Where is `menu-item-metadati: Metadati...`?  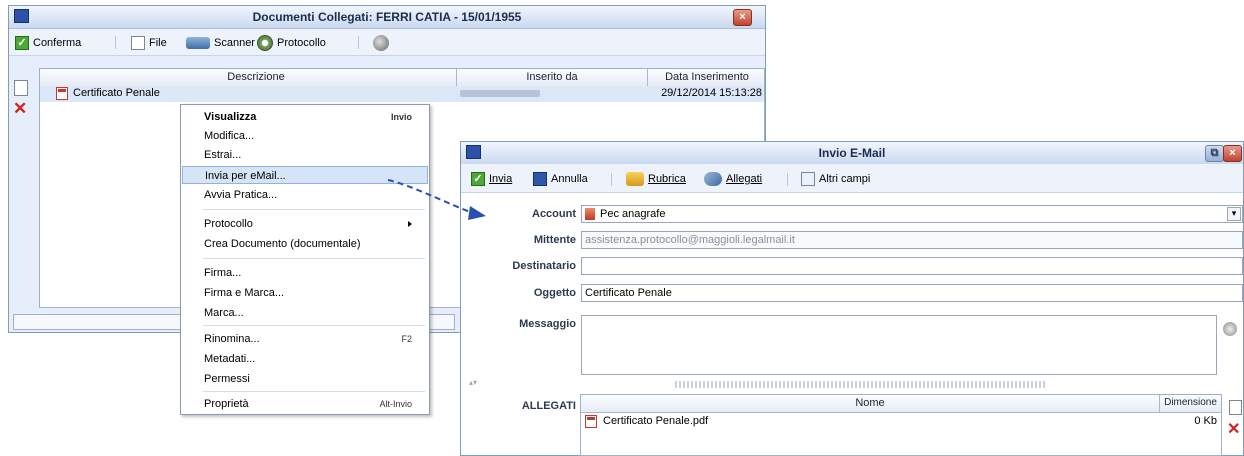
menu-item-metadati: Metadati... is located at coordinates (305, 359).